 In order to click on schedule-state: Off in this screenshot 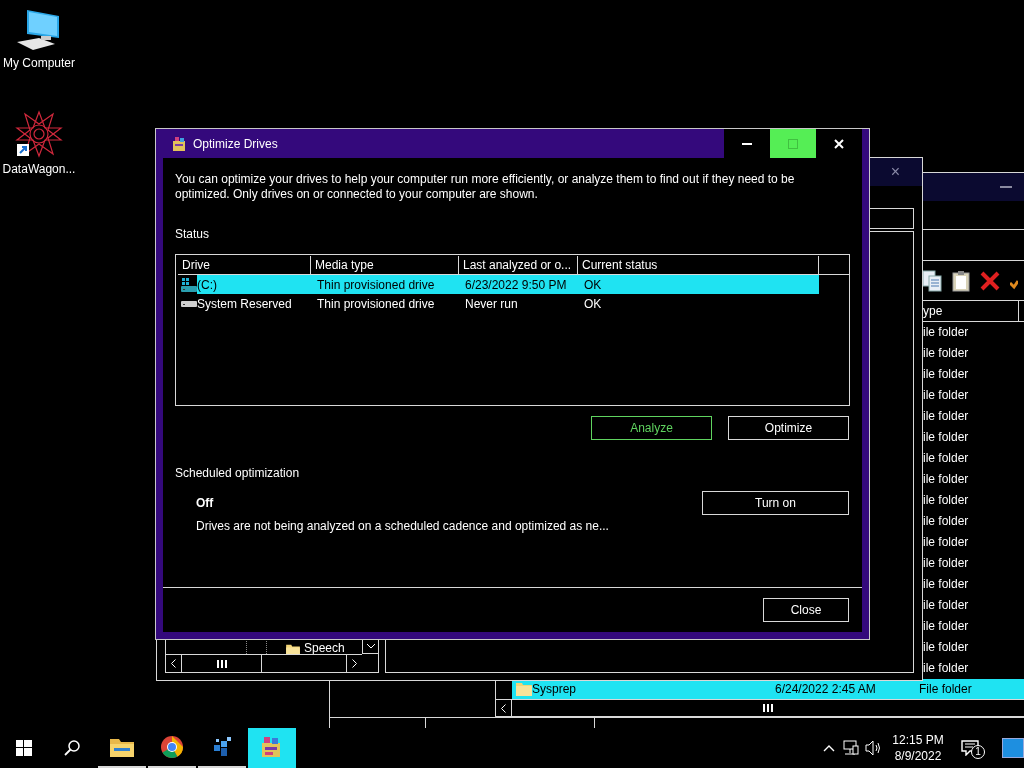, I will do `click(205, 503)`.